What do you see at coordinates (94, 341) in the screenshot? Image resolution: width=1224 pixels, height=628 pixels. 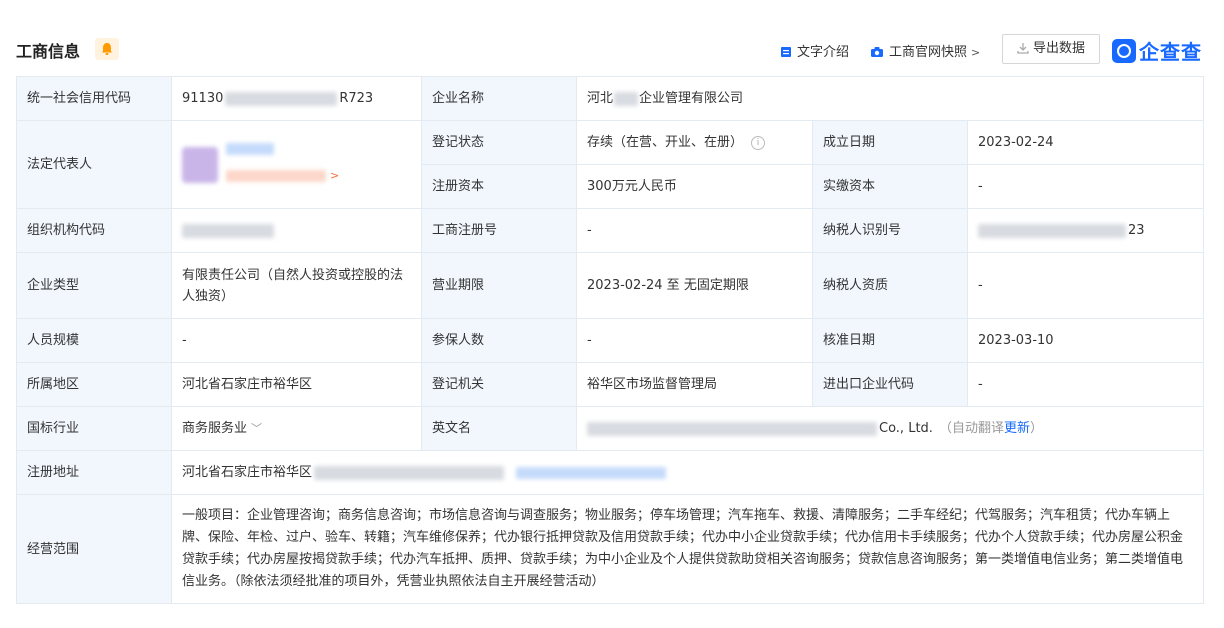 I see `label-staff-size: 人员规模` at bounding box center [94, 341].